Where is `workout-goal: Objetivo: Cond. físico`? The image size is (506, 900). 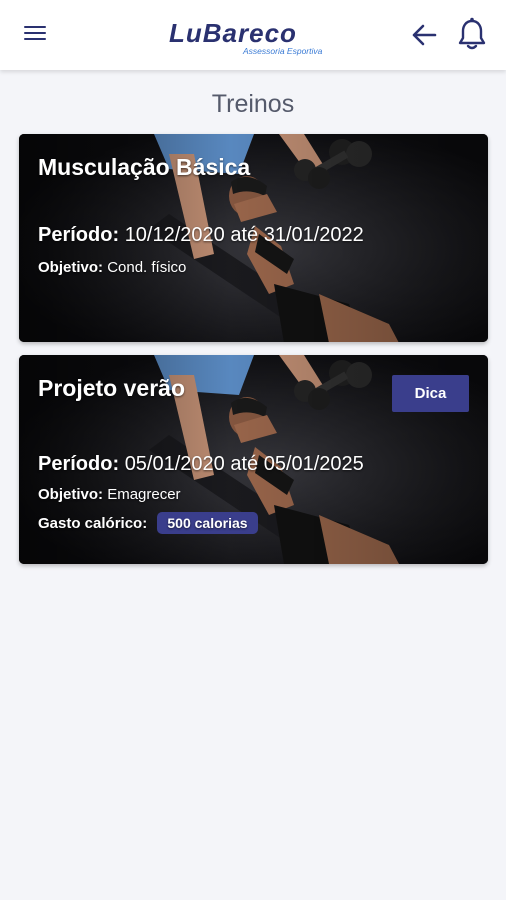
workout-goal: Objetivo: Cond. físico is located at coordinates (112, 267).